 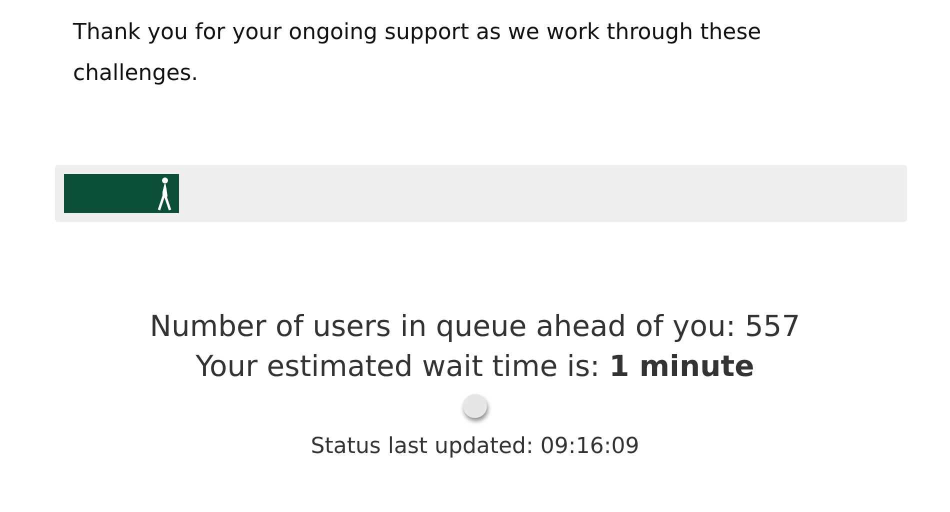 I want to click on loading-spinner-icon, so click(x=475, y=406).